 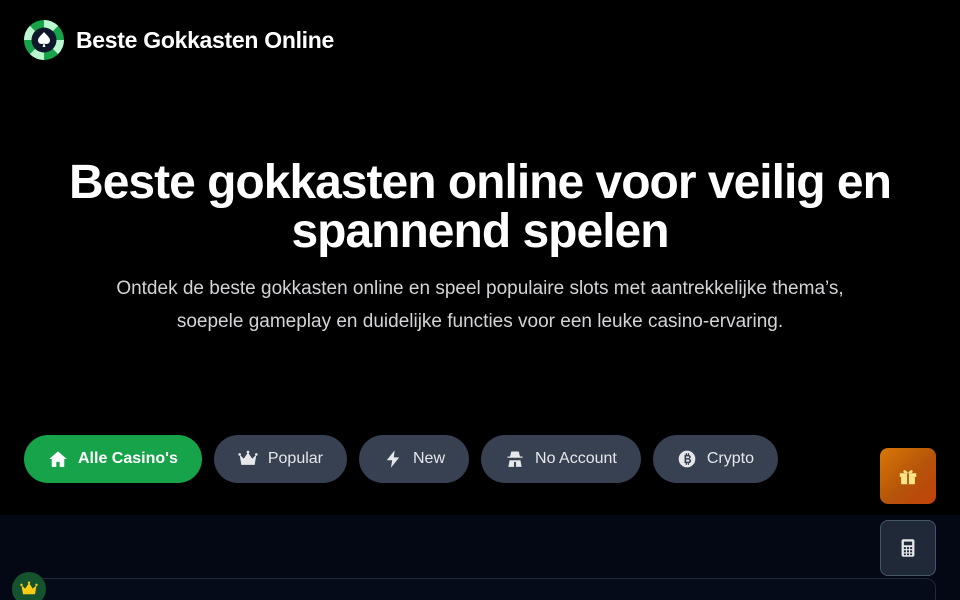 I want to click on bonus-gift-button, so click(x=908, y=476).